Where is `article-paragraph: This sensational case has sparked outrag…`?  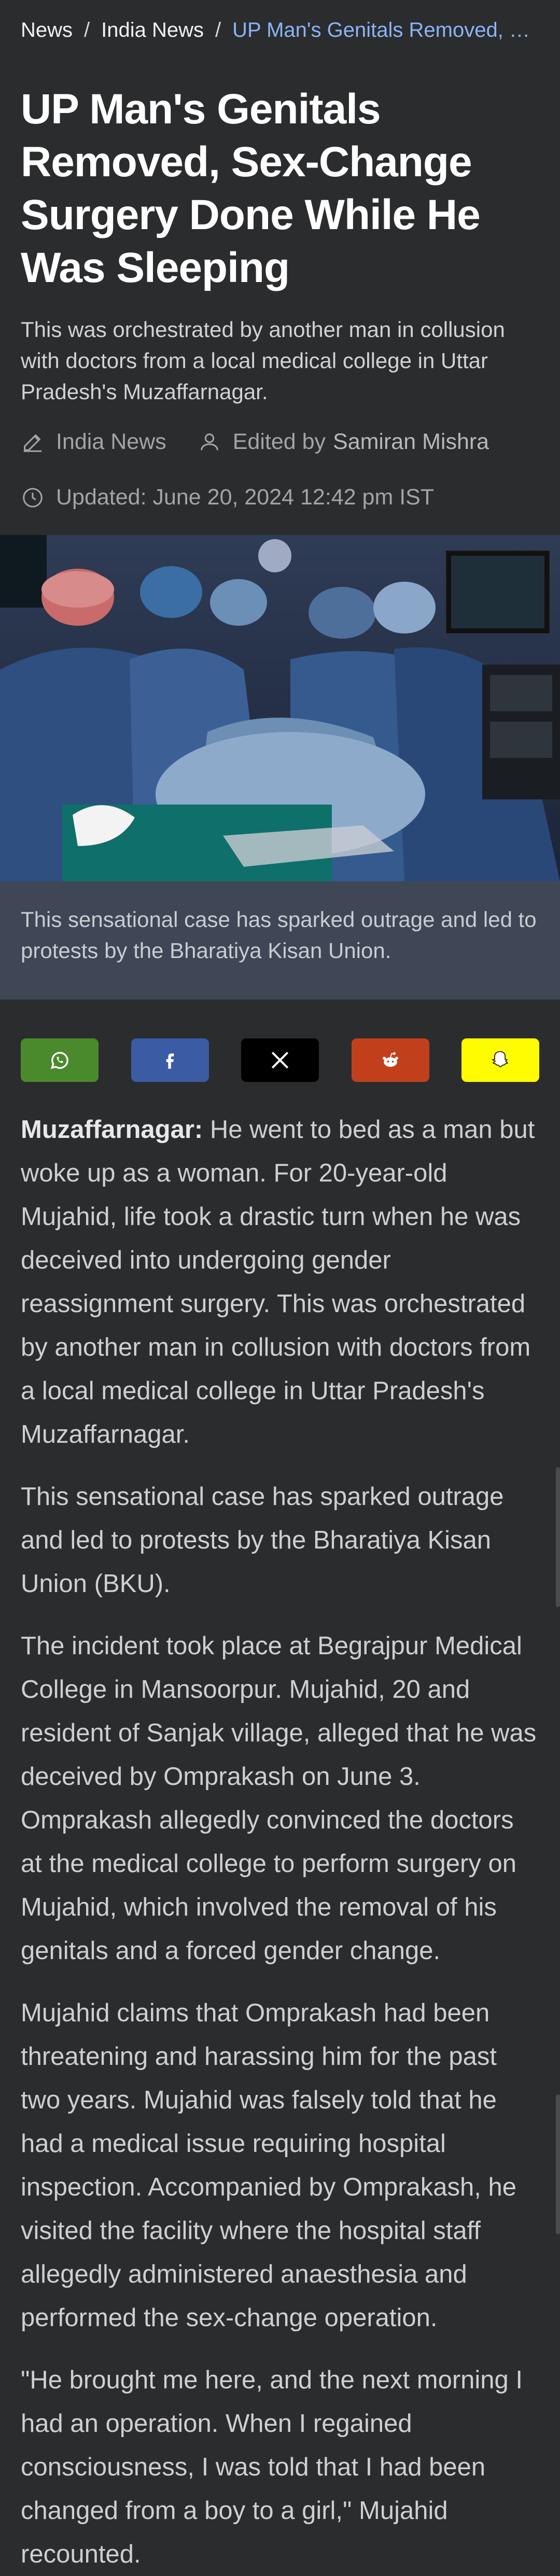
article-paragraph: This sensational case has sparked outrag… is located at coordinates (262, 1540).